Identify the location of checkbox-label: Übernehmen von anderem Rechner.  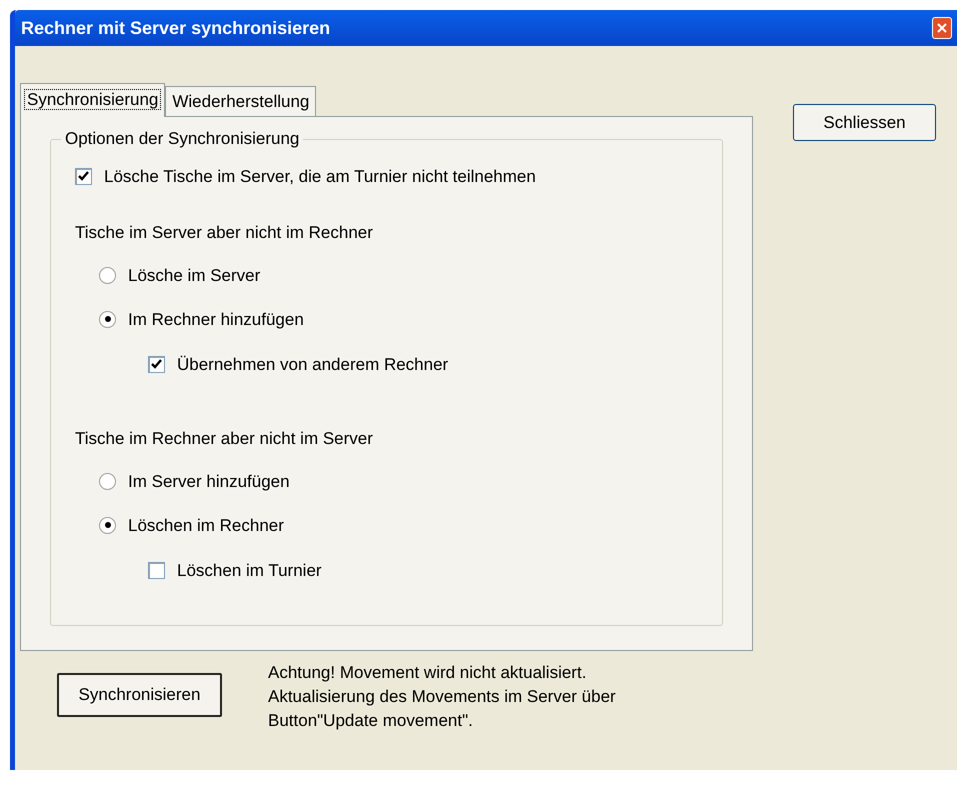
(312, 365).